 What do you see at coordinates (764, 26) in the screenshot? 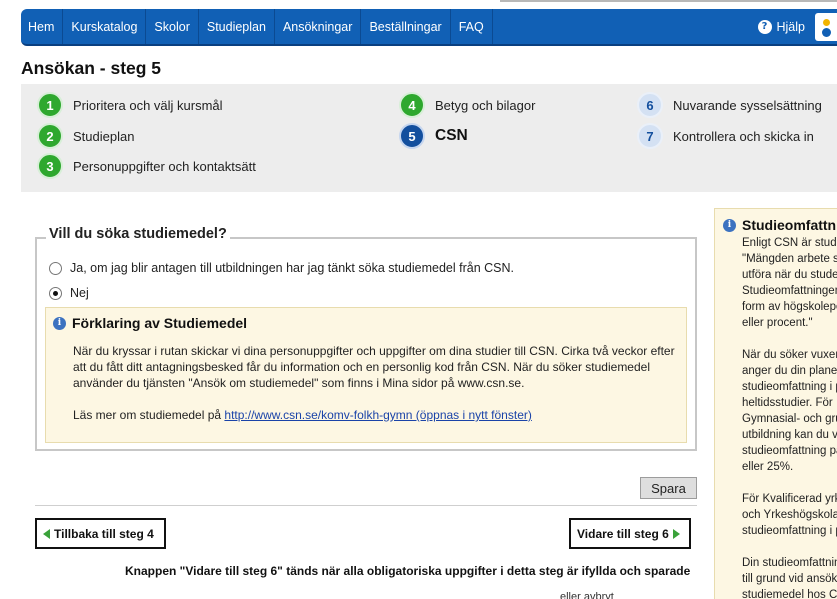
I see `help-icon: ?` at bounding box center [764, 26].